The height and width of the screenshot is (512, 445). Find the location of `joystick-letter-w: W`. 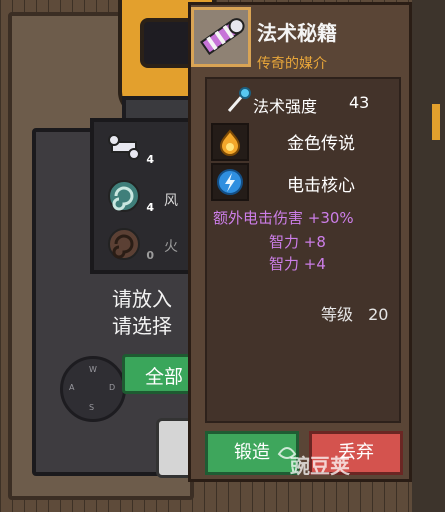

joystick-letter-w: W is located at coordinates (93, 369).